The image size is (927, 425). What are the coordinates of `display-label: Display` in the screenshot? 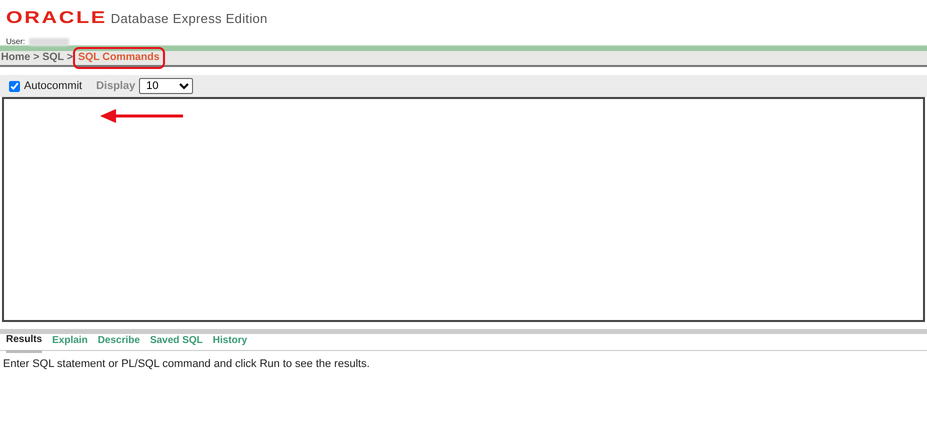 It's located at (116, 86).